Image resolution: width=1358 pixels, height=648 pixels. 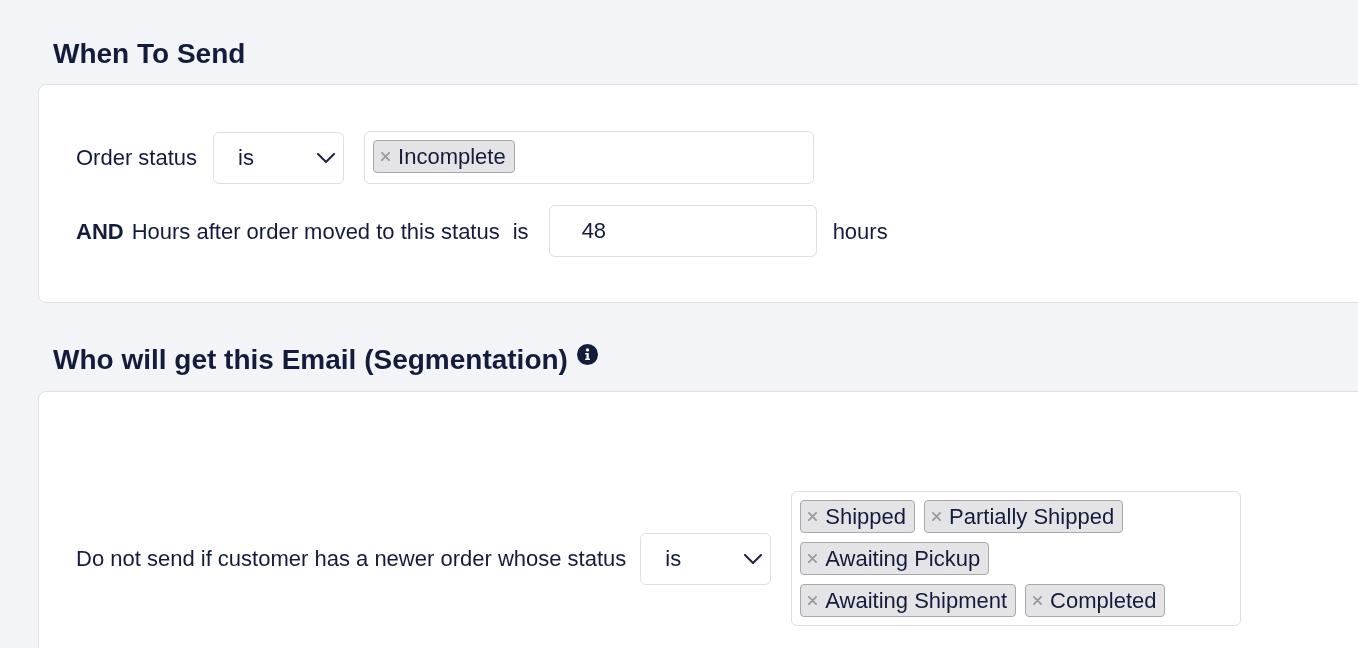 I want to click on tag-select-field: Incomplete, so click(x=589, y=157).